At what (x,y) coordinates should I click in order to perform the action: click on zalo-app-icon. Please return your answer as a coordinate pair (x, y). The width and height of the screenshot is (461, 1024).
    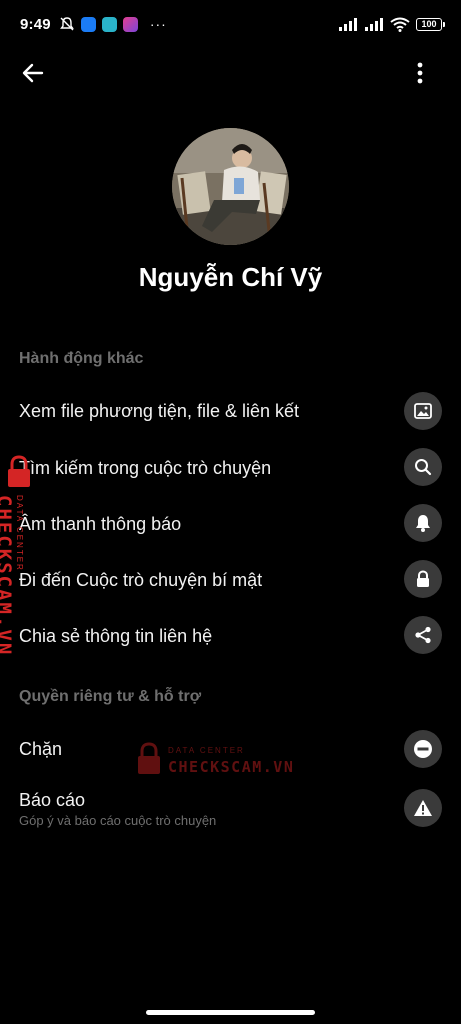
    Looking at the image, I should click on (88, 24).